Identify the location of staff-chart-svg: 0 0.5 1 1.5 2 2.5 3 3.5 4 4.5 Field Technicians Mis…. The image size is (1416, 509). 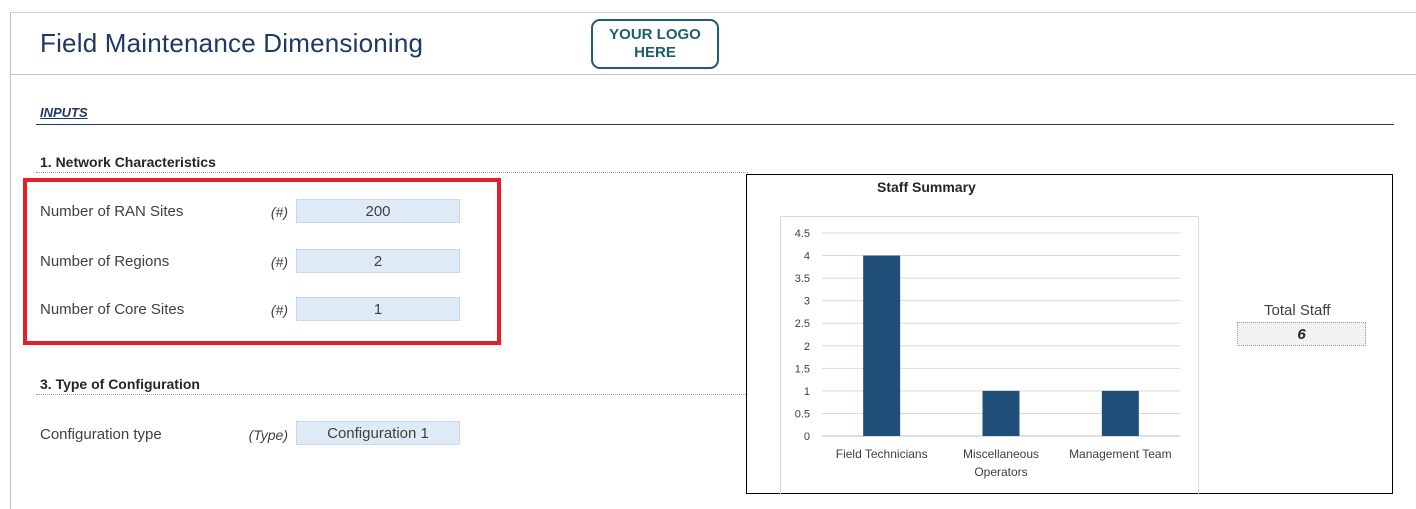
(987, 353).